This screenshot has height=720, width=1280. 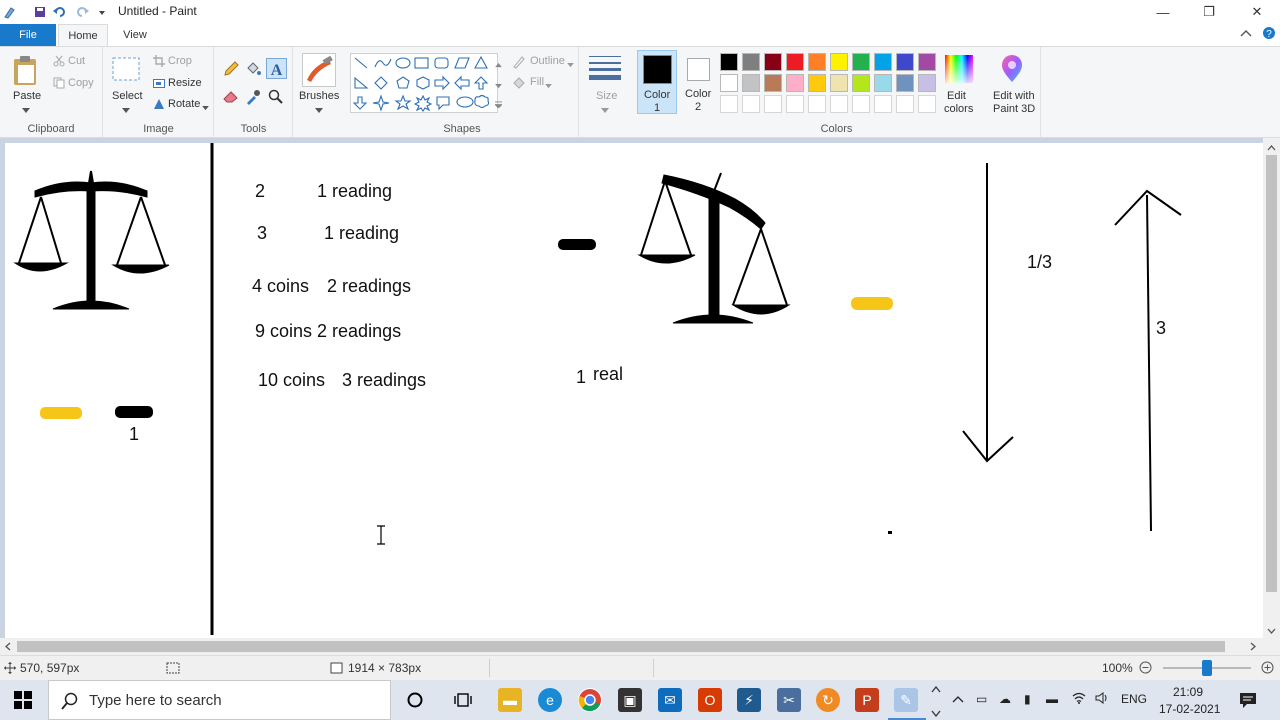 What do you see at coordinates (1005, 699) in the screenshot?
I see `onedrive-icon: ☁` at bounding box center [1005, 699].